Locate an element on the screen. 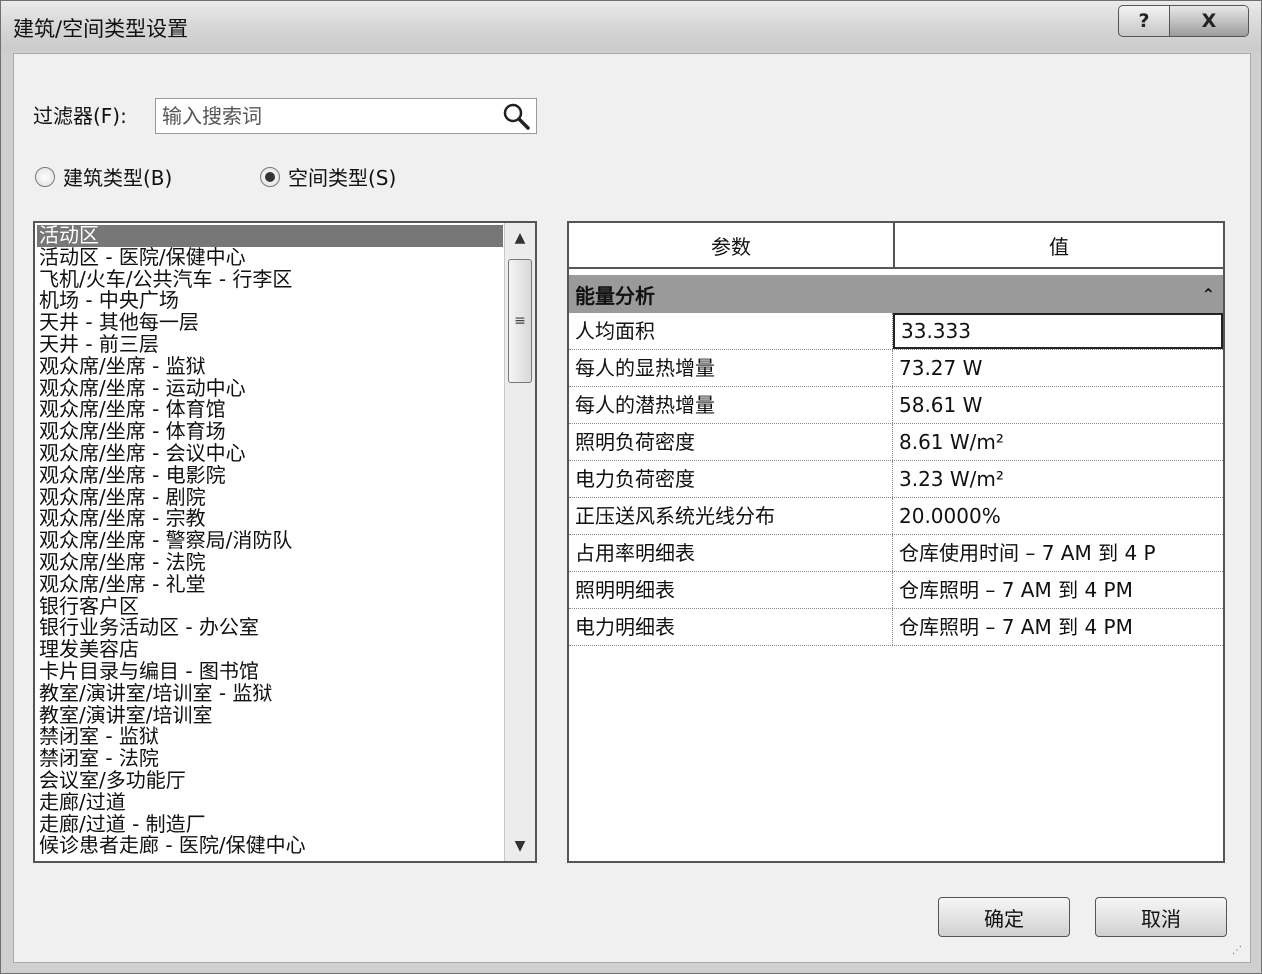 Image resolution: width=1262 pixels, height=974 pixels. list-item: 走廊/过道 - 制造厂 is located at coordinates (270, 825).